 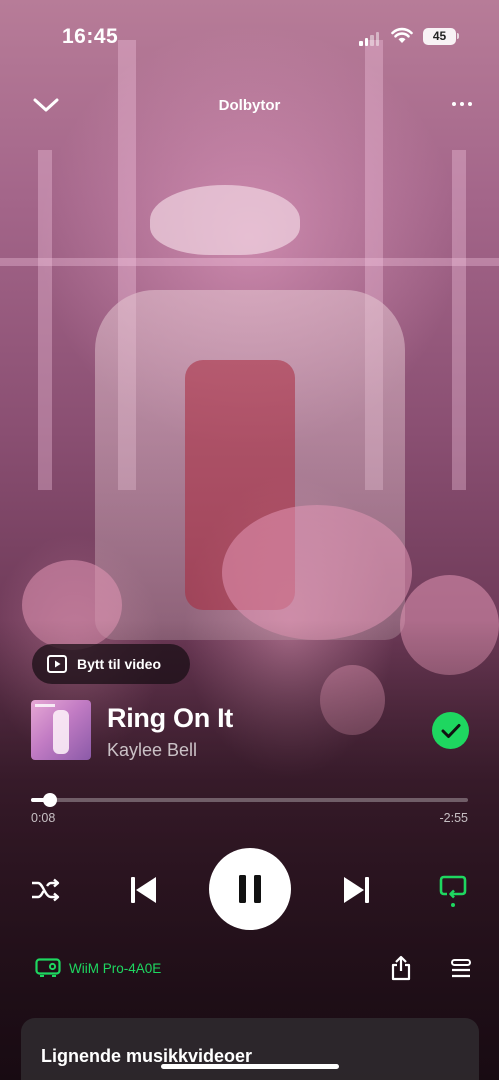 I want to click on speaker-device-icon, so click(x=48, y=967).